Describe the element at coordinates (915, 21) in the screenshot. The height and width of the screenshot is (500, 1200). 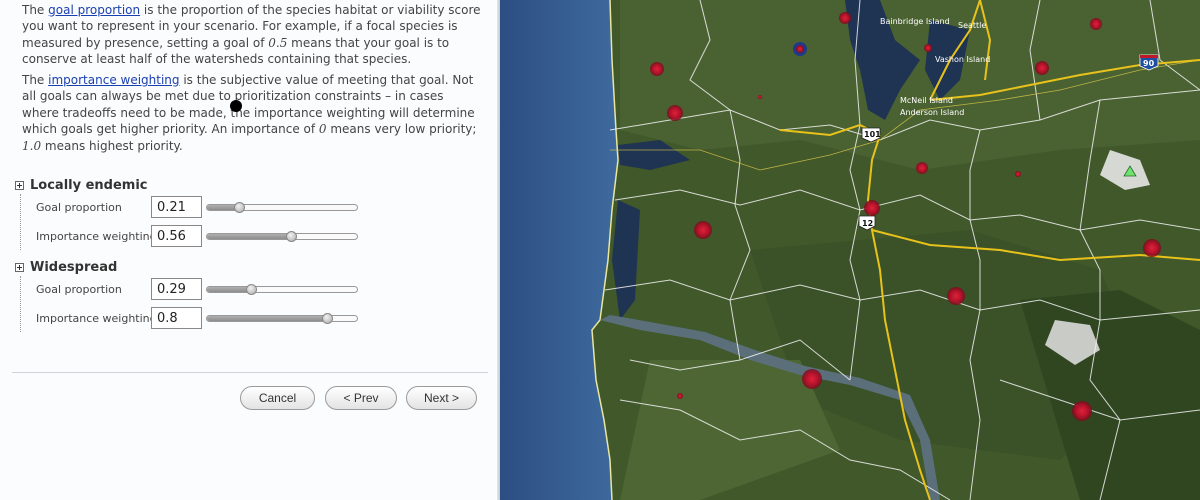
I see `place-label: Bainbridge Island` at that location.